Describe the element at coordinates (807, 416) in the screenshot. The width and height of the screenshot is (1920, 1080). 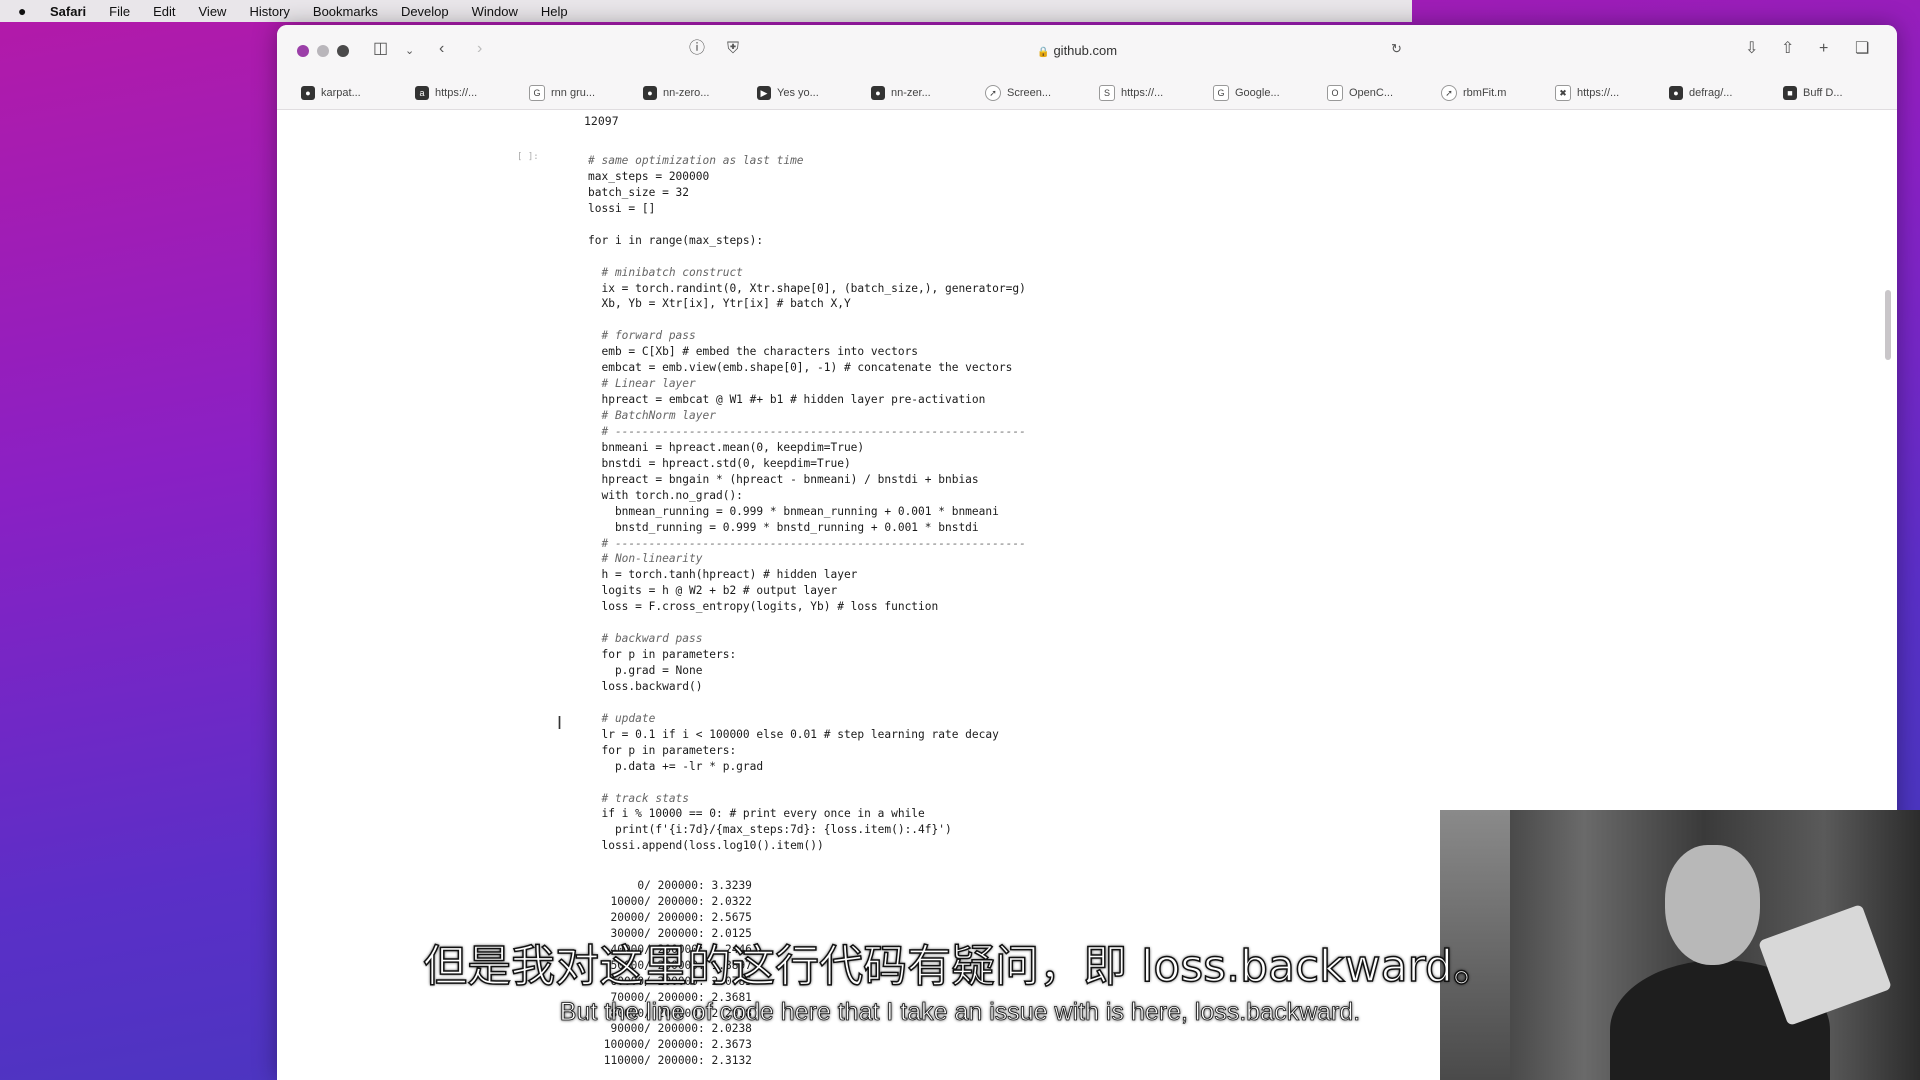
I see `code-line: # BatchNorm layer` at that location.